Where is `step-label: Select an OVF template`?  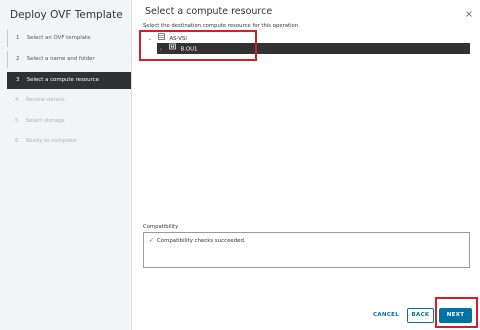
step-label: Select an OVF template is located at coordinates (58, 38).